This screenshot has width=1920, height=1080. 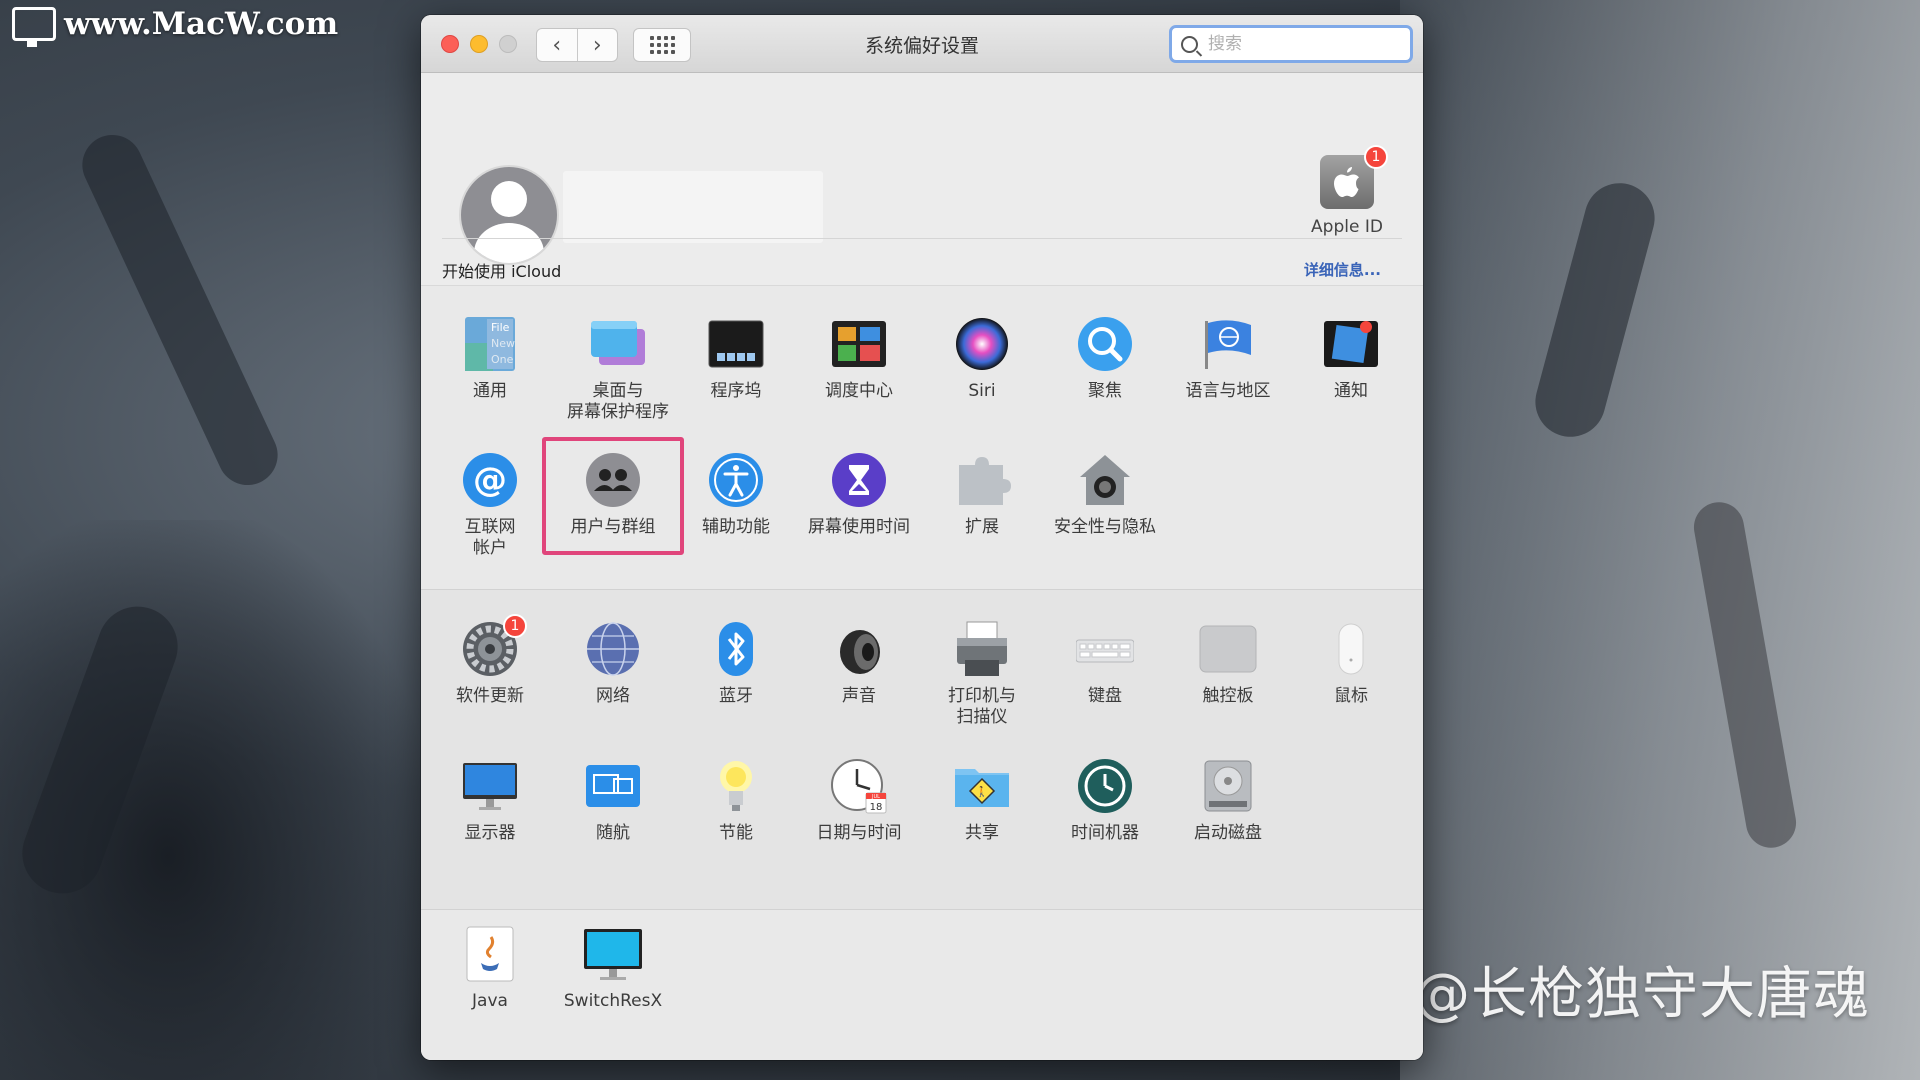 What do you see at coordinates (1354, 177) in the screenshot?
I see `apple-logo-icon: 1` at bounding box center [1354, 177].